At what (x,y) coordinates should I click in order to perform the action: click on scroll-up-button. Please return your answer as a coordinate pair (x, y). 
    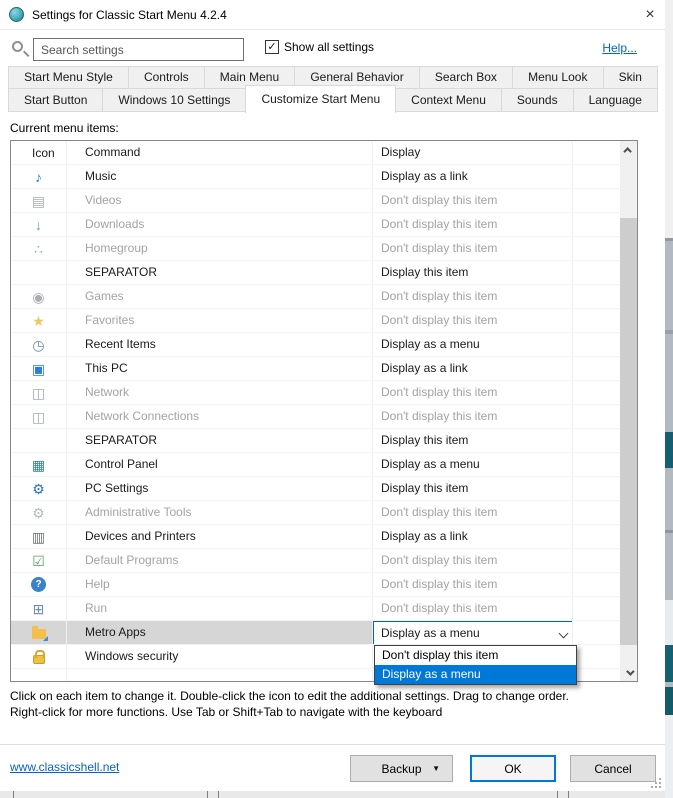
    Looking at the image, I should click on (628, 149).